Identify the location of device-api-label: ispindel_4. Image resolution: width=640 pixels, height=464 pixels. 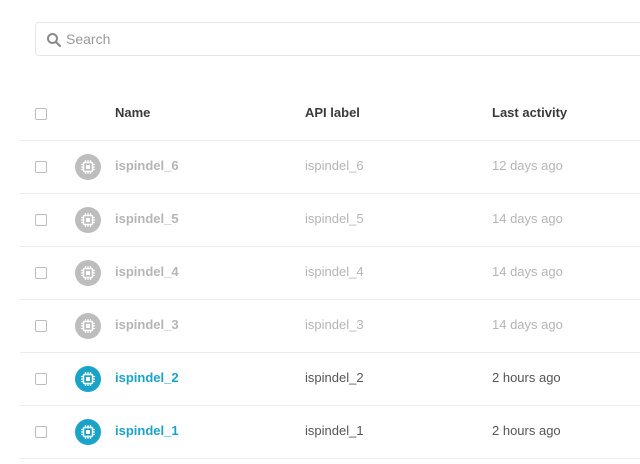
(334, 271).